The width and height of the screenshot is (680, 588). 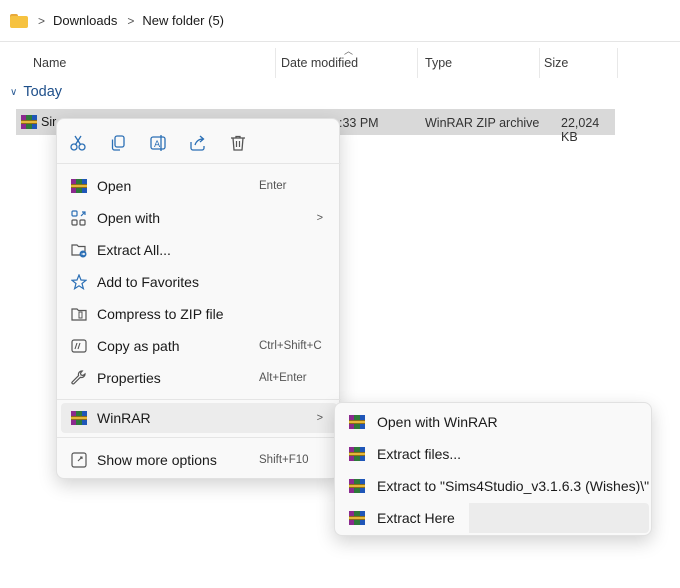 I want to click on winrar-file-icon, so click(x=29, y=122).